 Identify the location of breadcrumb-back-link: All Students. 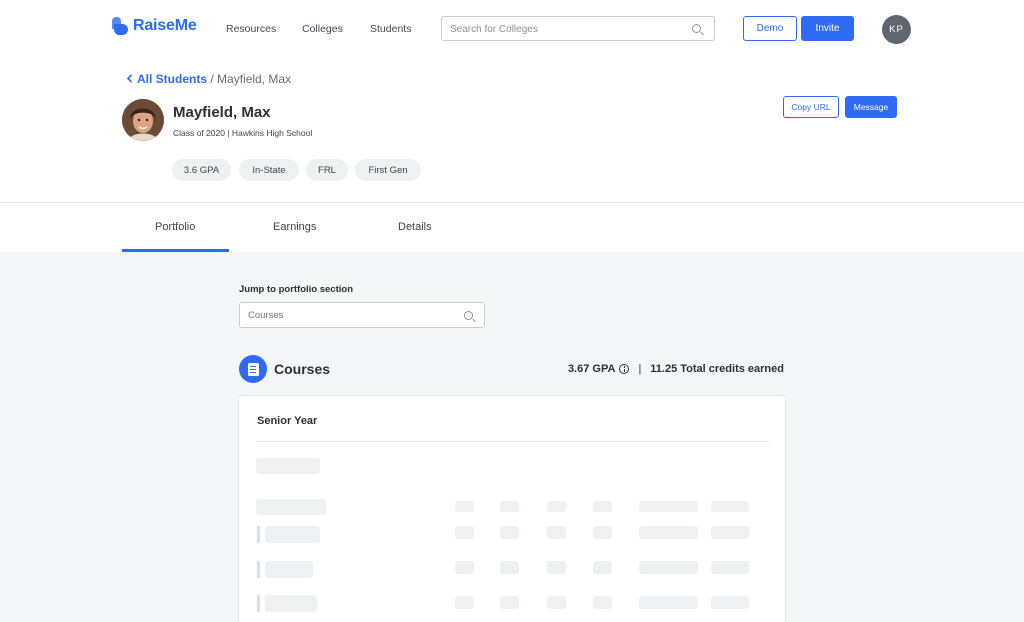
(168, 79).